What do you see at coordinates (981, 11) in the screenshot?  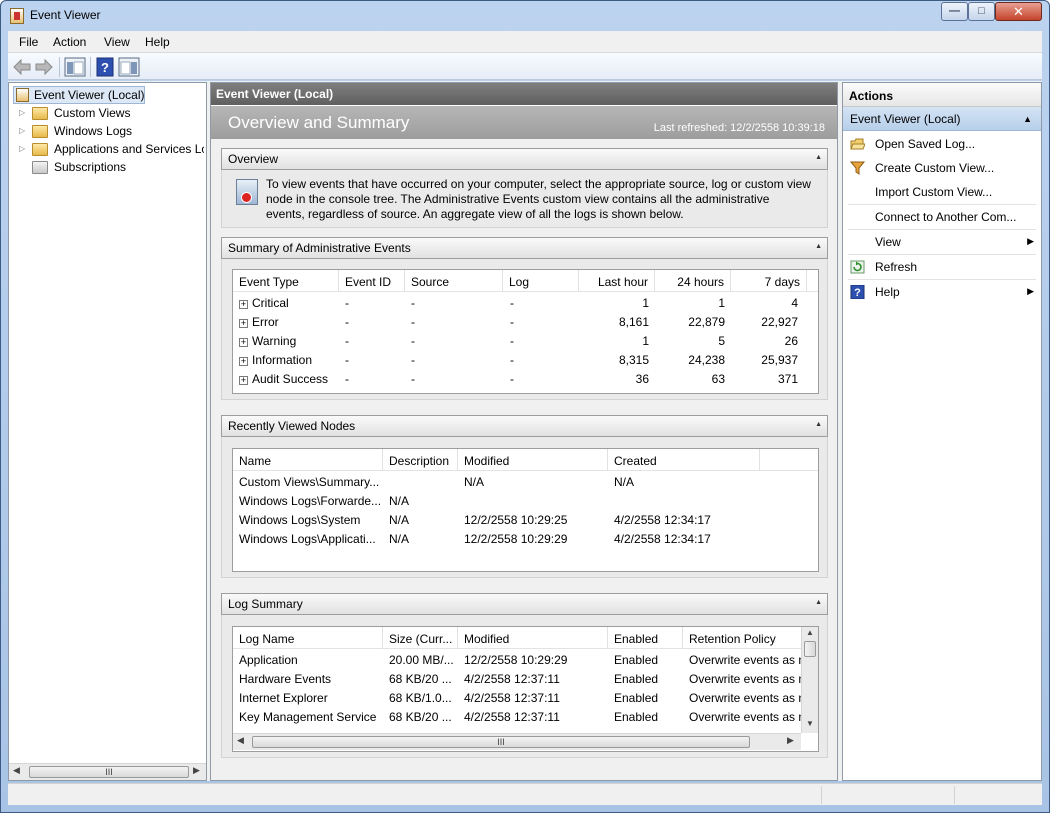 I see `maximize-button: □` at bounding box center [981, 11].